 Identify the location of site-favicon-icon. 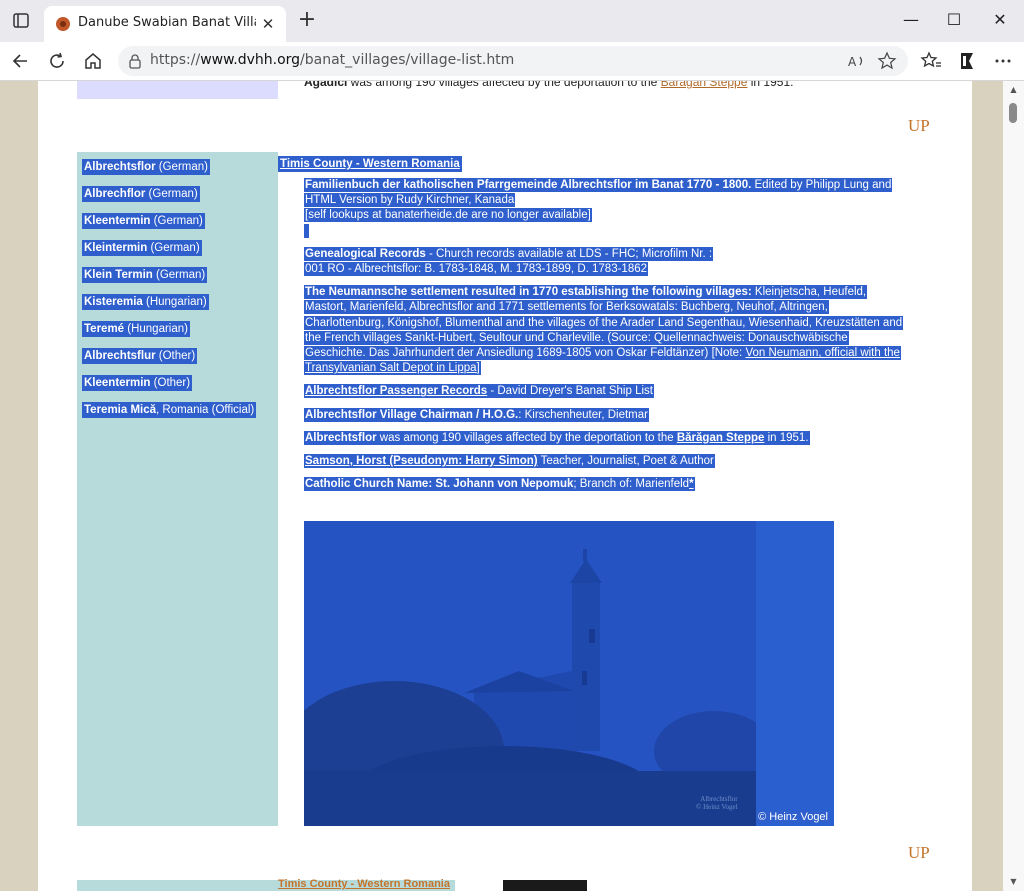
(63, 24).